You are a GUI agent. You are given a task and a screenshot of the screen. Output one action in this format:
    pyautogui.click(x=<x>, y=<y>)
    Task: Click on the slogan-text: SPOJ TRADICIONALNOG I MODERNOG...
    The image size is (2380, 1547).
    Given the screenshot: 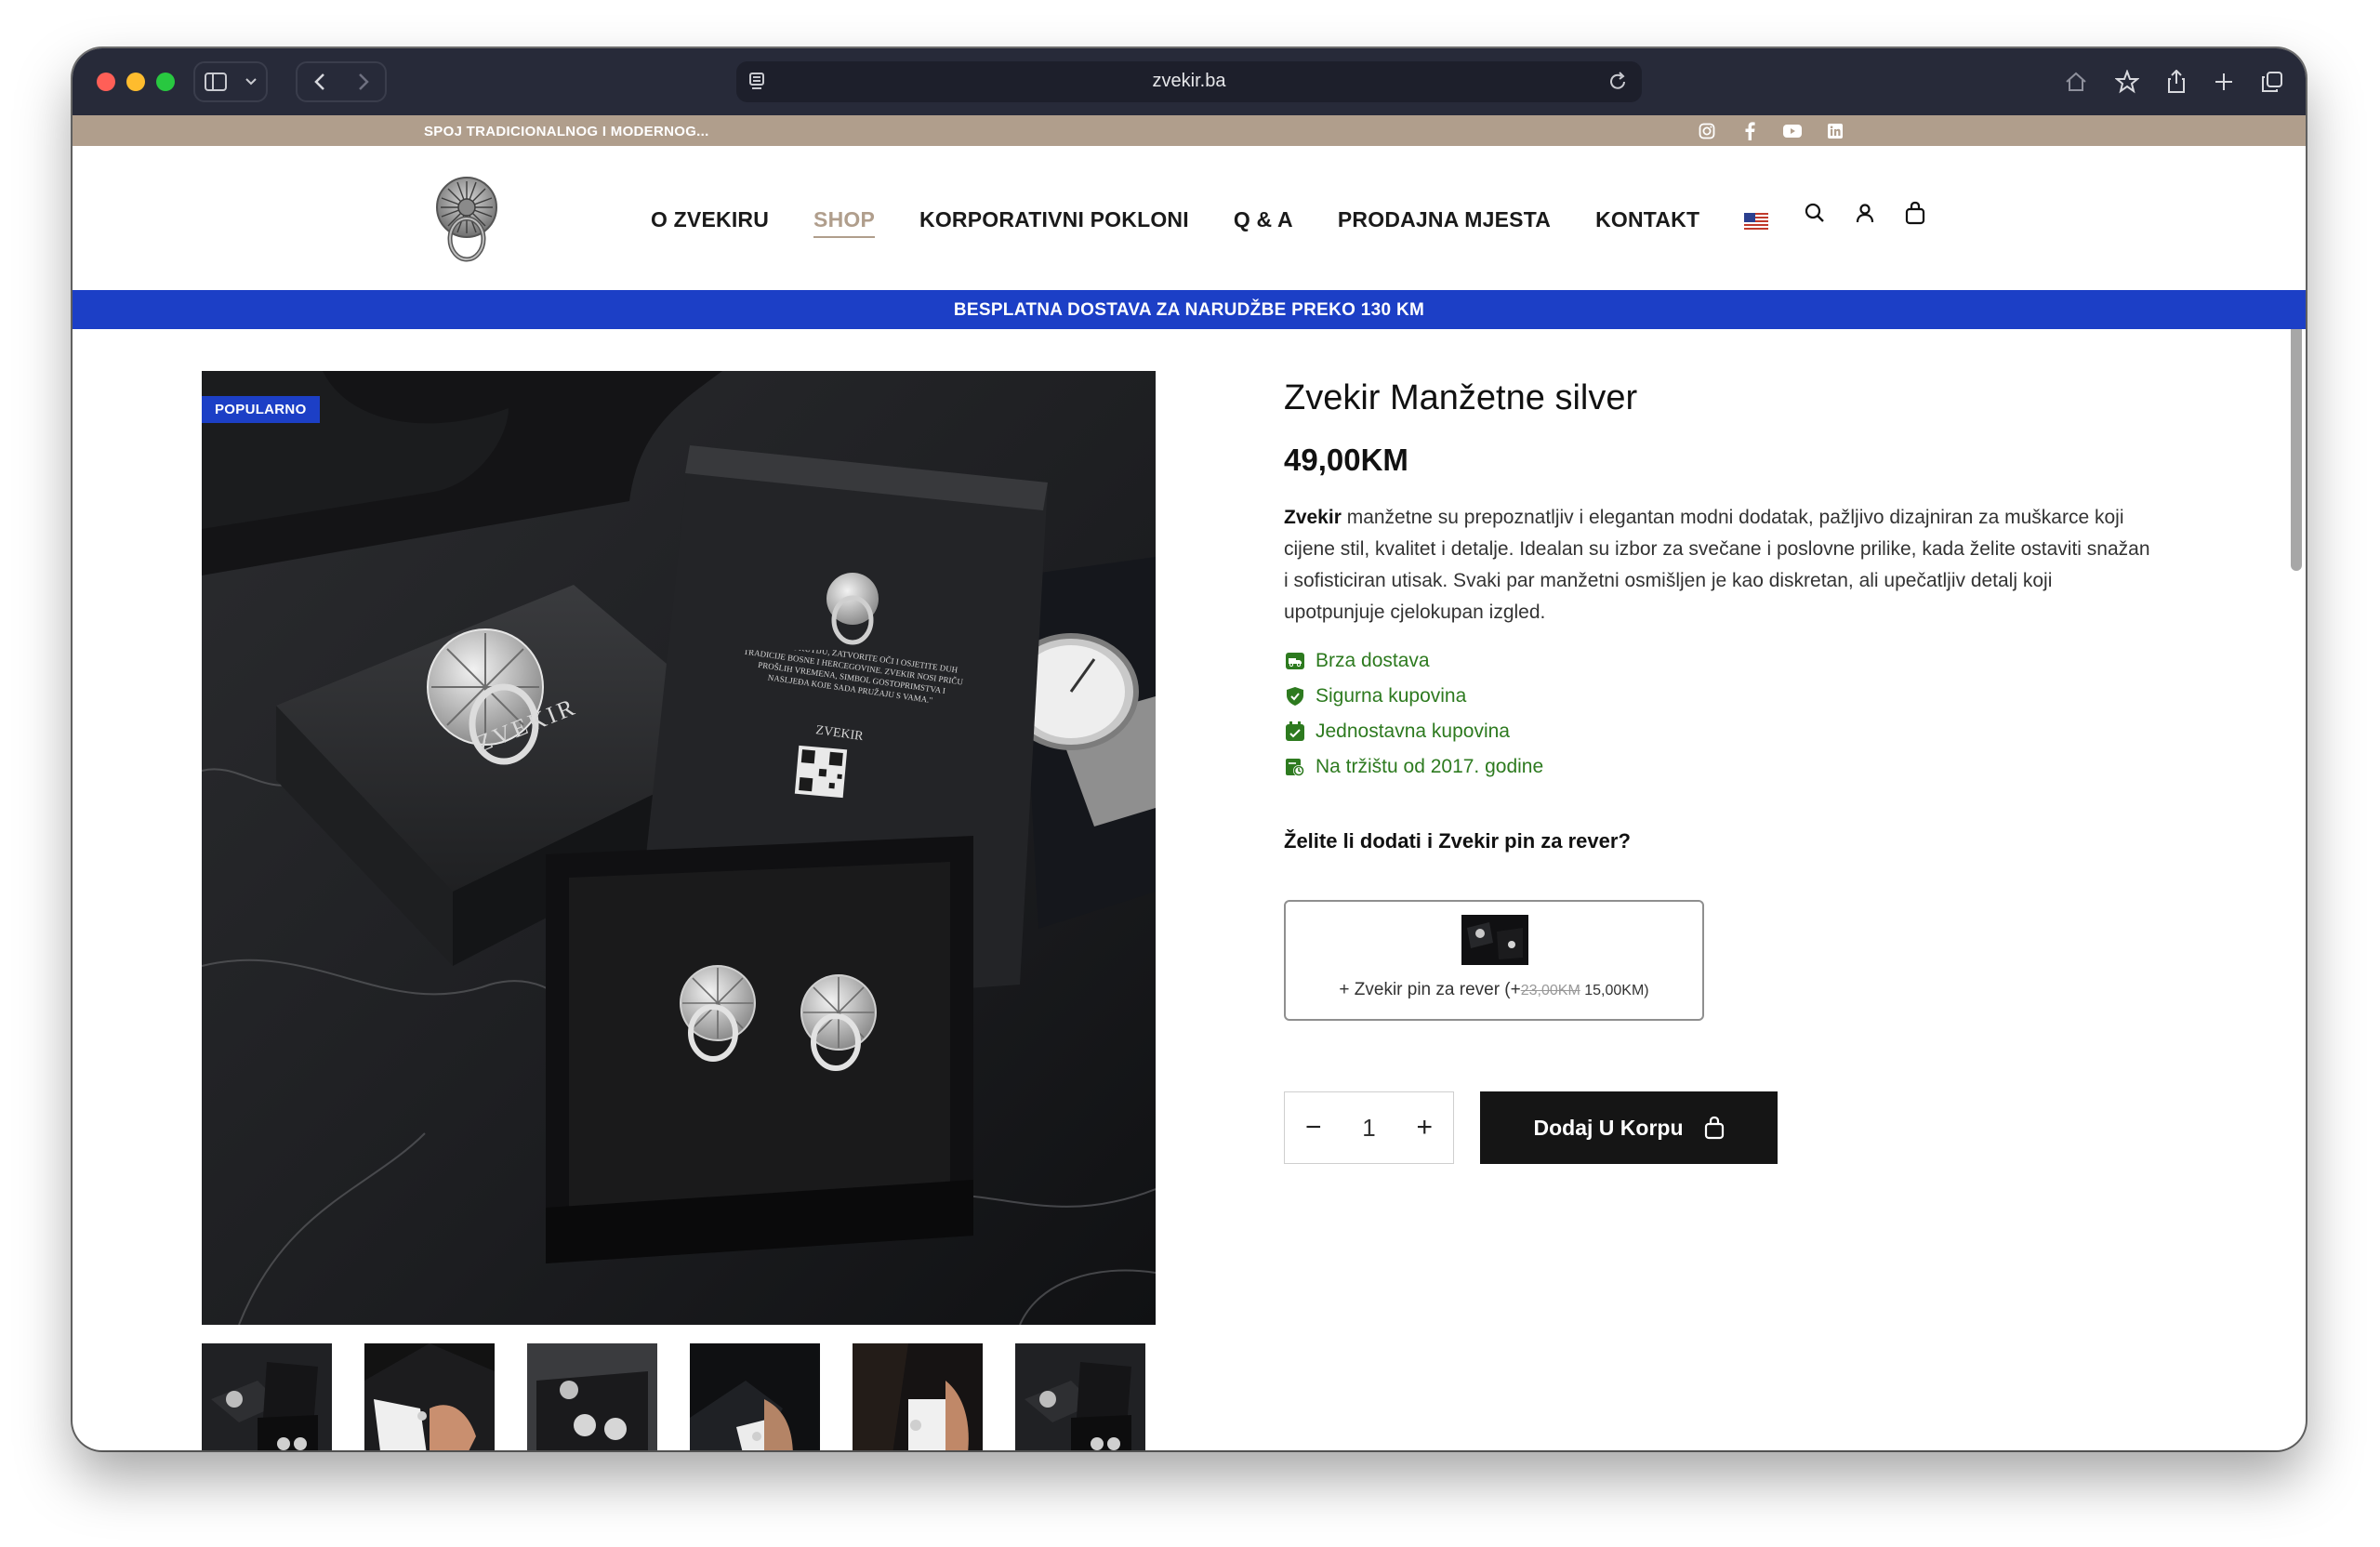 What is the action you would take?
    pyautogui.click(x=566, y=131)
    